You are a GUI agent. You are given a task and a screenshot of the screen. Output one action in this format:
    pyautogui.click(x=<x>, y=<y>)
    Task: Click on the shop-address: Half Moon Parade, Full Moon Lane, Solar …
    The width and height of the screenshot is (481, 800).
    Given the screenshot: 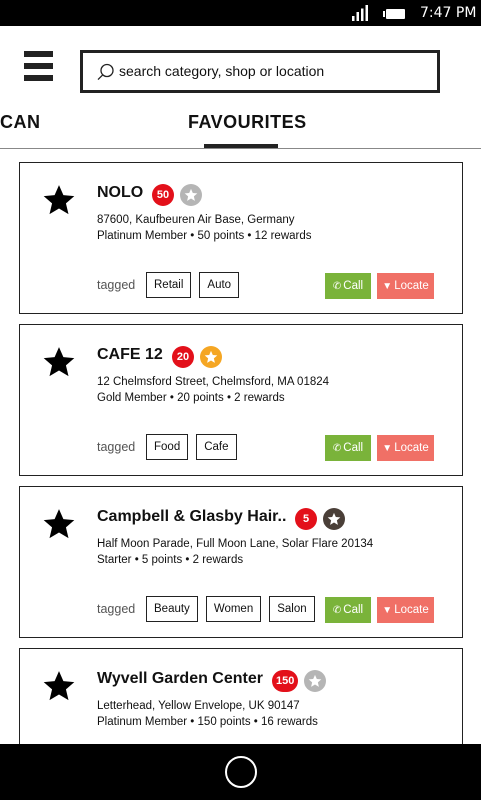 What is the action you would take?
    pyautogui.click(x=235, y=544)
    